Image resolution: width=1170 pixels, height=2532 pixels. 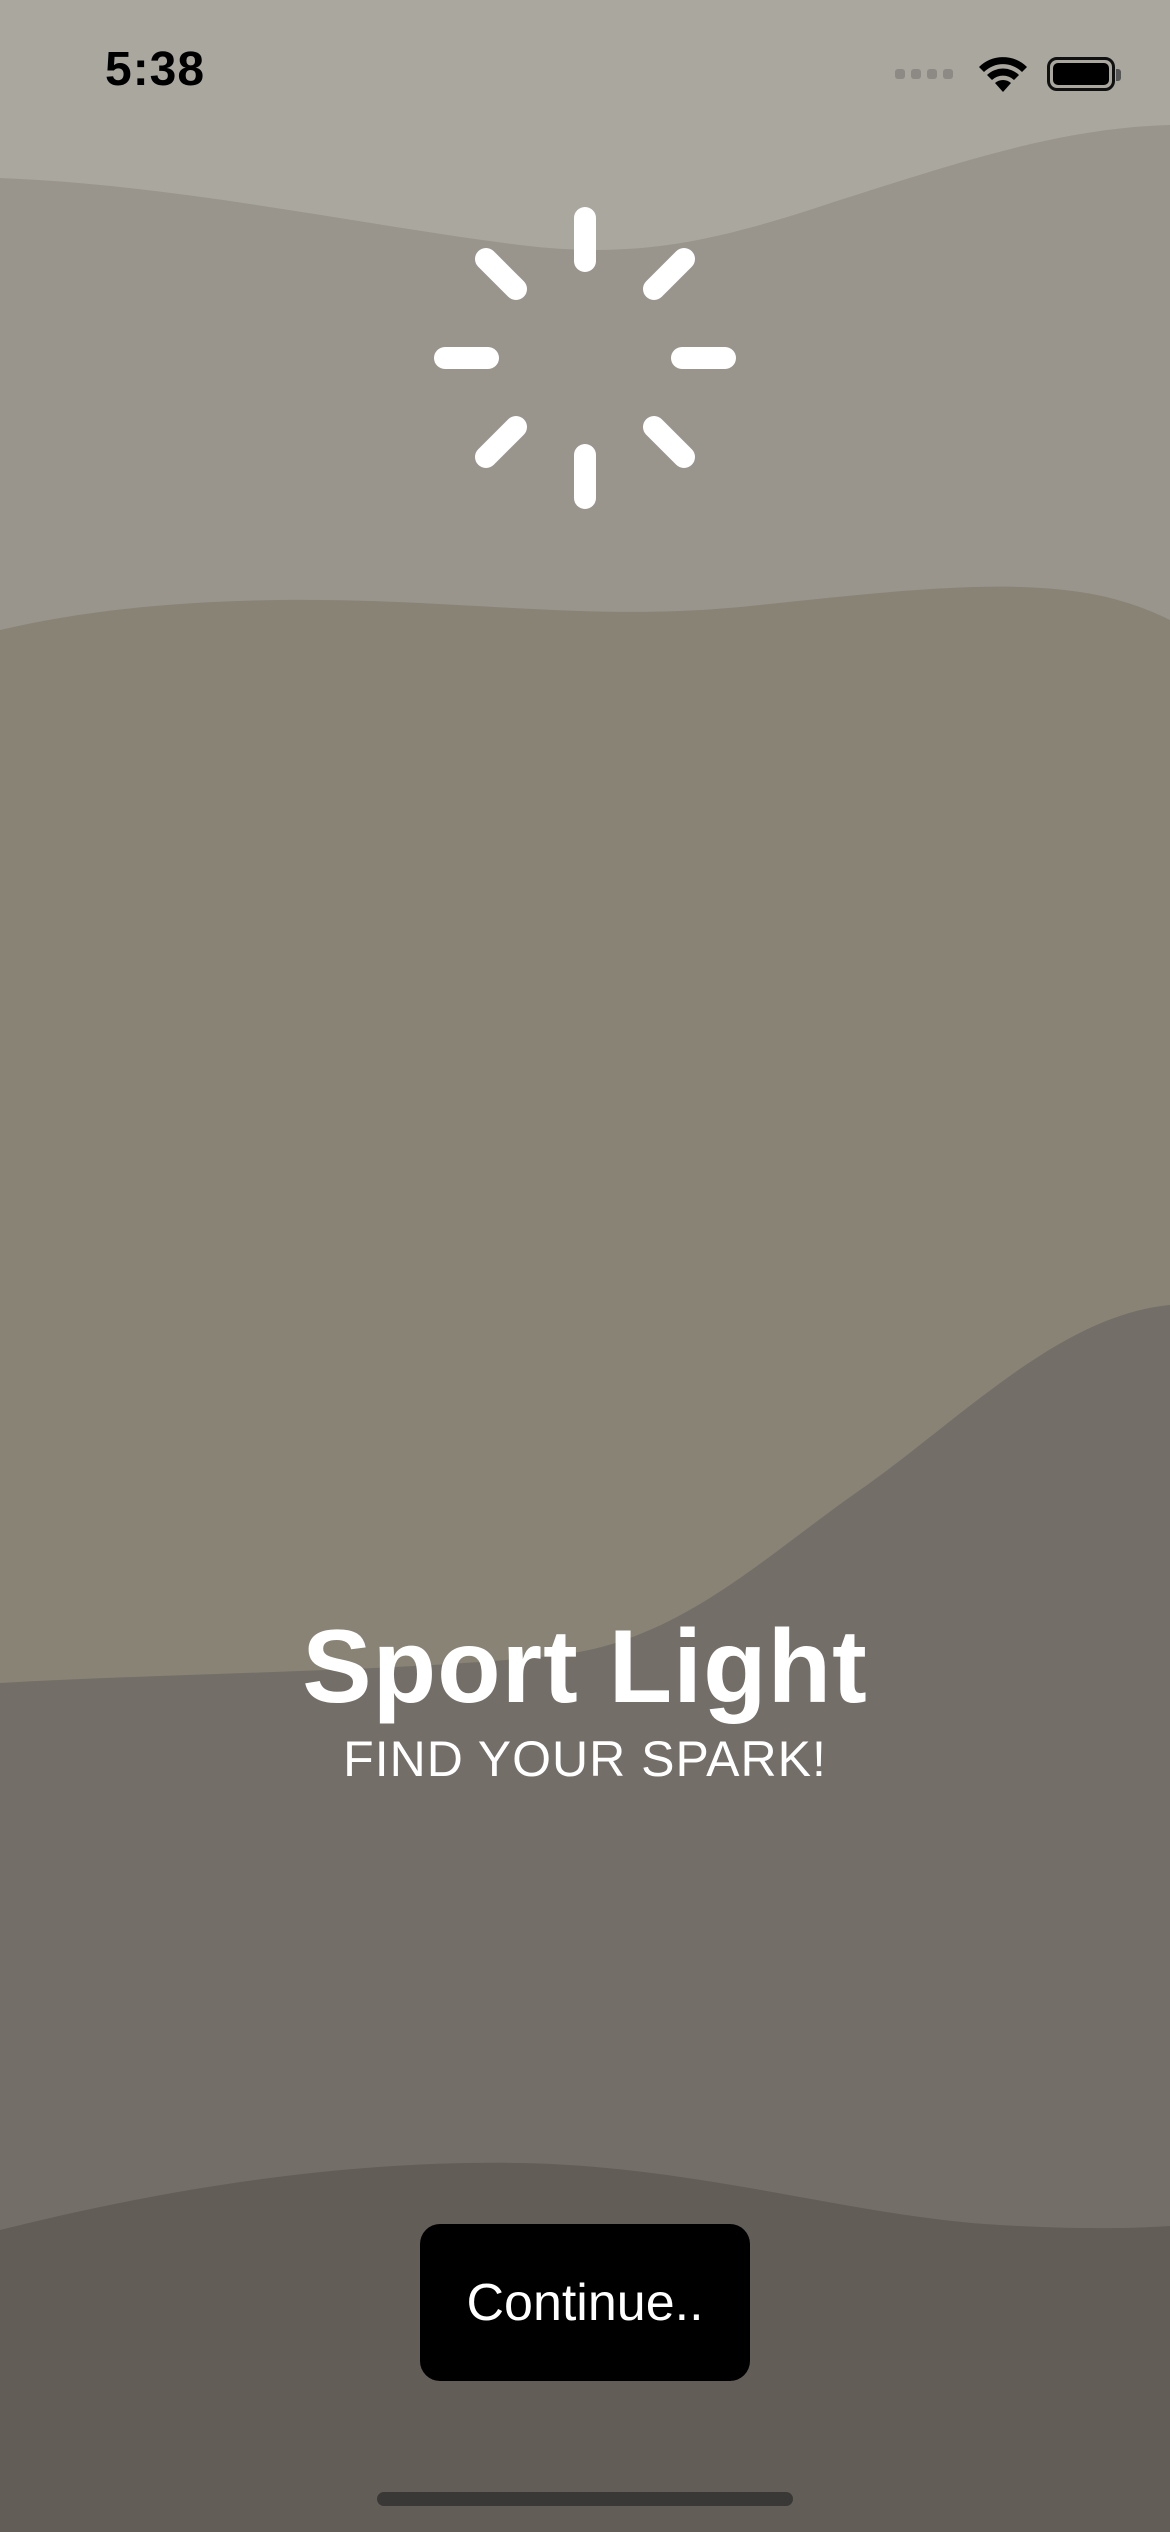 I want to click on battery-fill, so click(x=1081, y=74).